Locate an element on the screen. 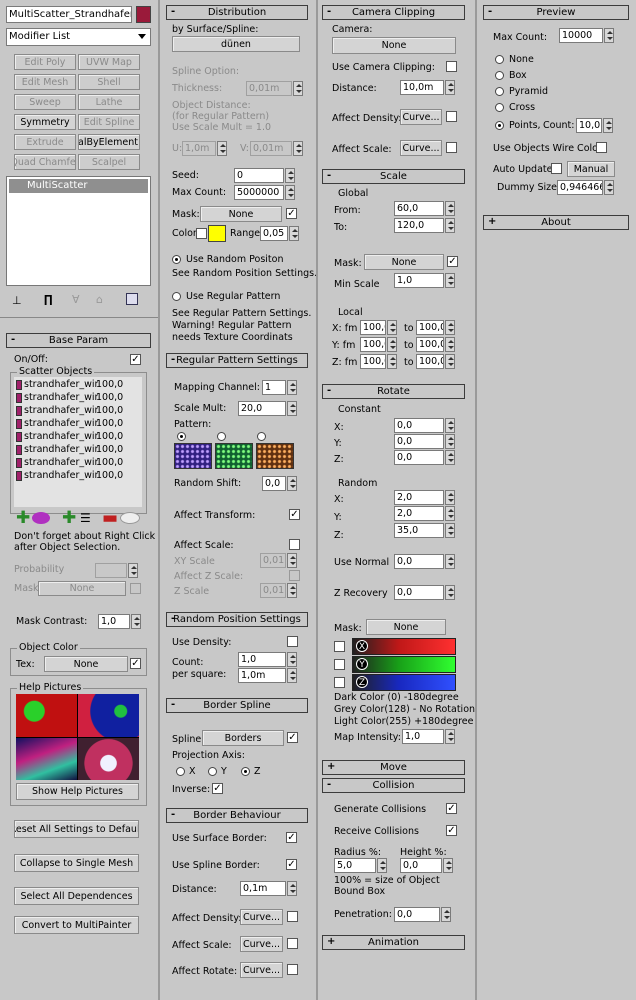 This screenshot has width=636, height=1000. generate-collisions-checkbox: ✓ is located at coordinates (451, 808).